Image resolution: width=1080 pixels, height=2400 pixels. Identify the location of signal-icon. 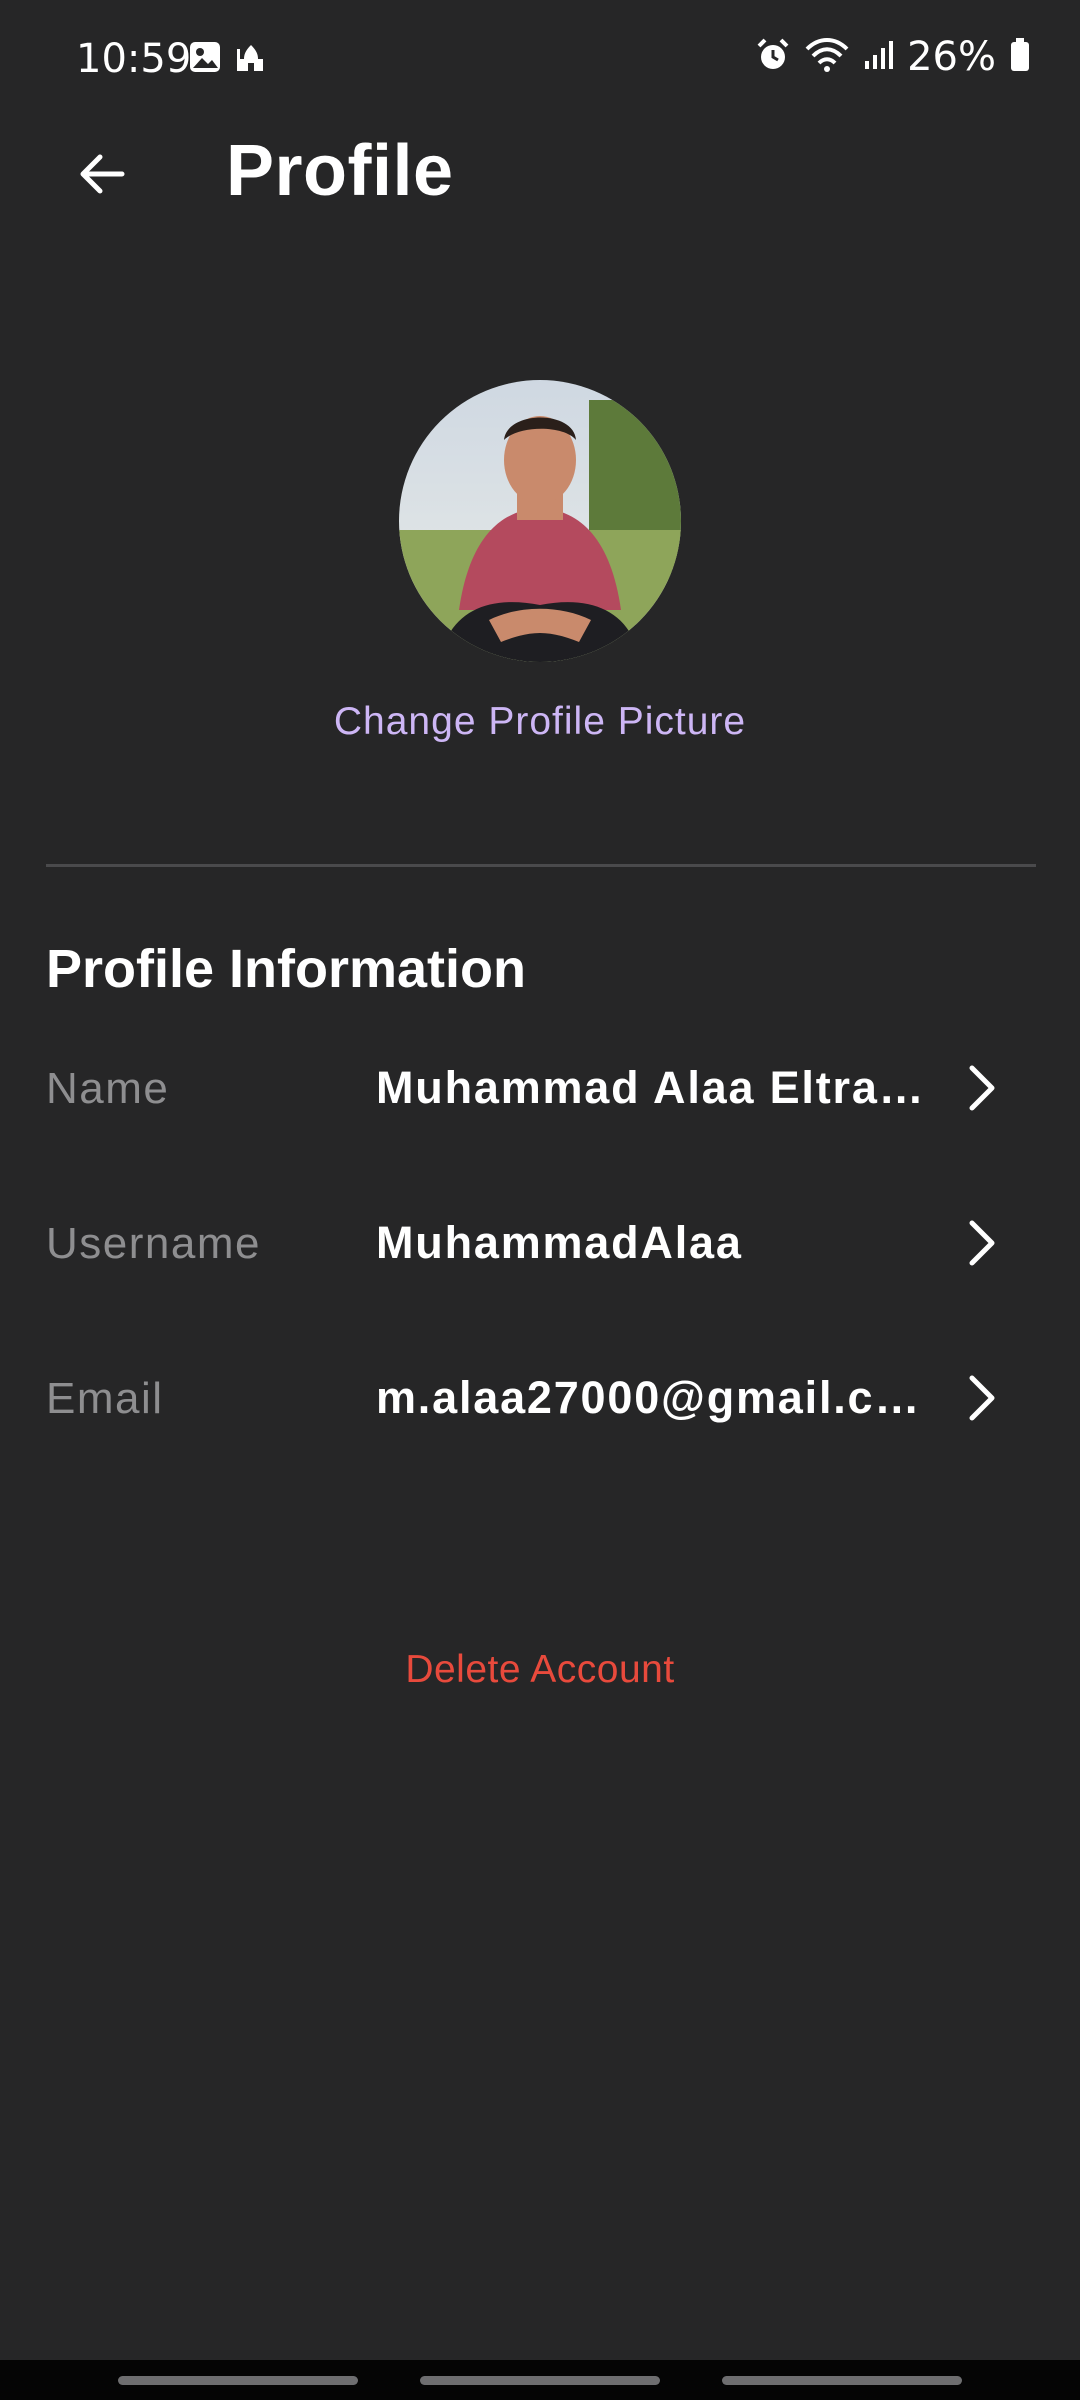
(878, 57).